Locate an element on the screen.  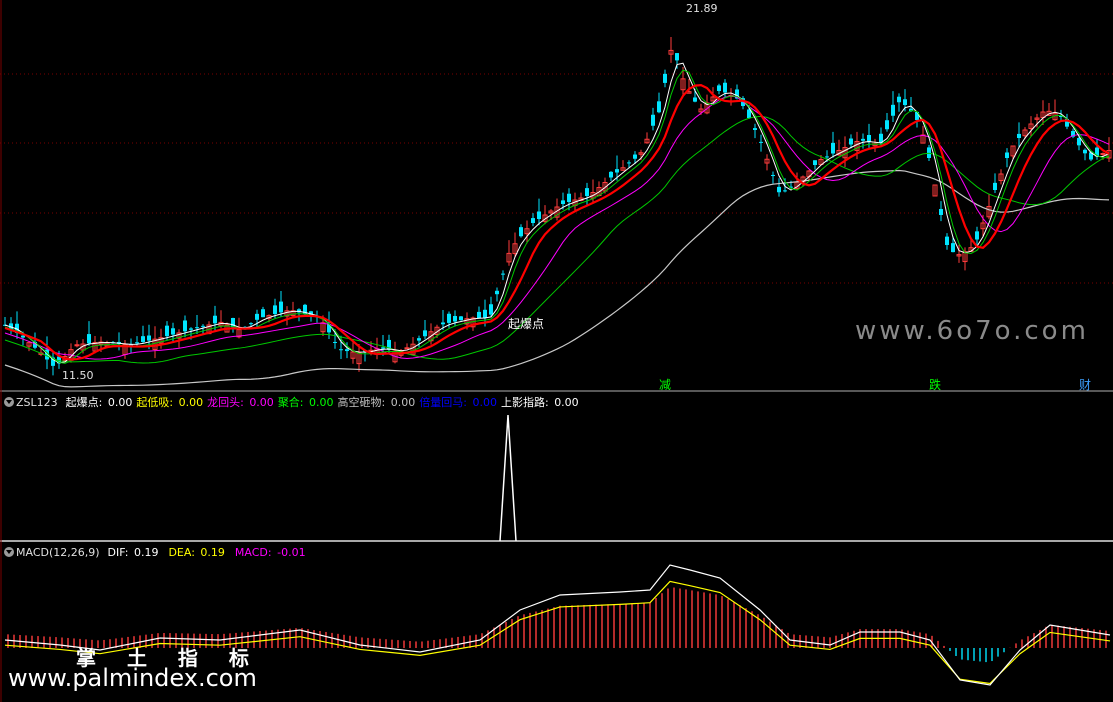
field-qidixi: 起低吸: 0.00 is located at coordinates (170, 402).